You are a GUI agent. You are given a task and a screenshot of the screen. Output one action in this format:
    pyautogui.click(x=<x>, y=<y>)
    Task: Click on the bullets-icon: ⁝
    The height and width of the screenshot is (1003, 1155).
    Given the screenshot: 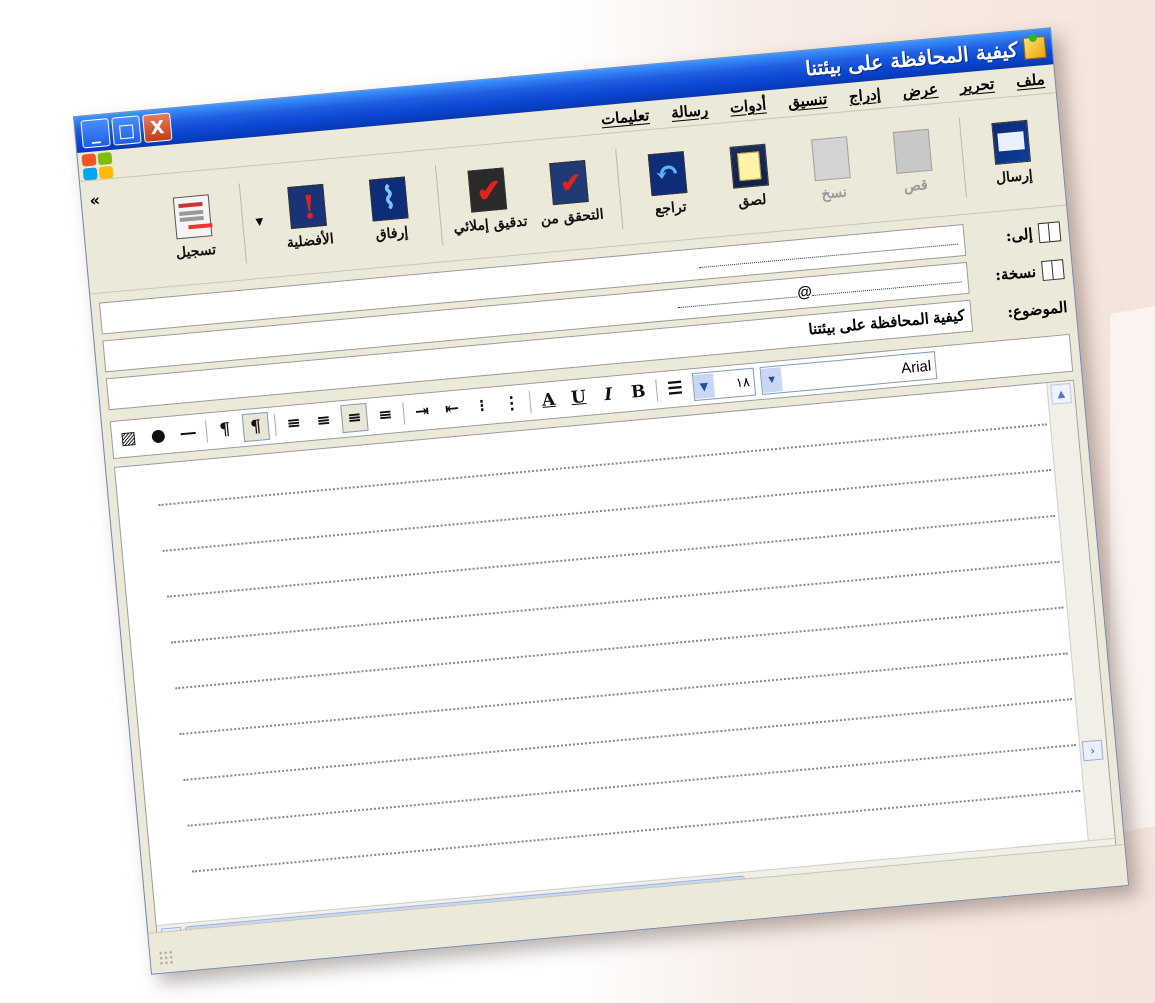 What is the action you would take?
    pyautogui.click(x=482, y=406)
    